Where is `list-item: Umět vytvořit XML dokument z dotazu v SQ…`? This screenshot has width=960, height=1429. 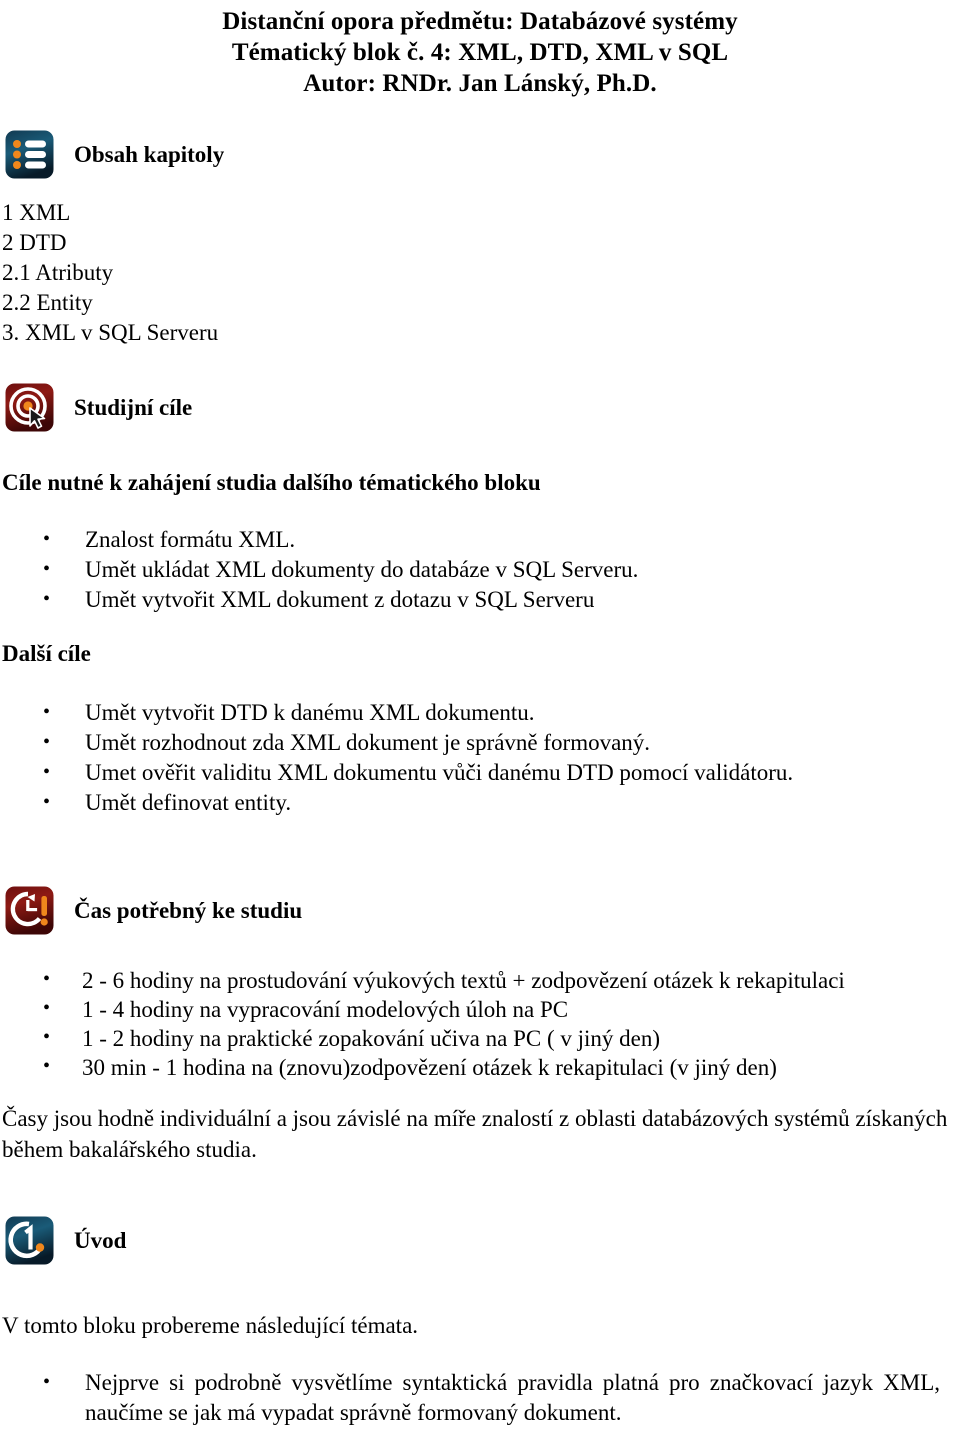
list-item: Umět vytvořit XML dokument z dotazu v SQ… is located at coordinates (477, 599).